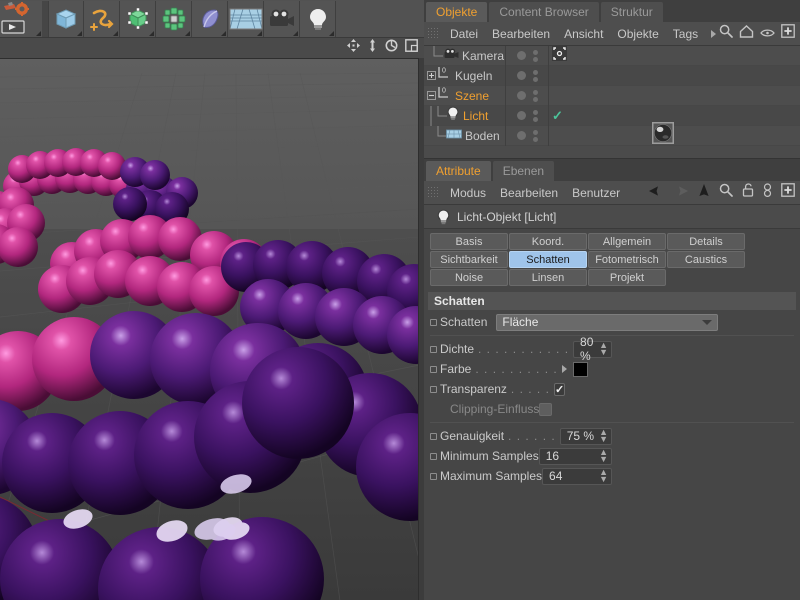  What do you see at coordinates (469, 259) in the screenshot?
I see `tab-sichtbarkeit: Sichtbarkeit` at bounding box center [469, 259].